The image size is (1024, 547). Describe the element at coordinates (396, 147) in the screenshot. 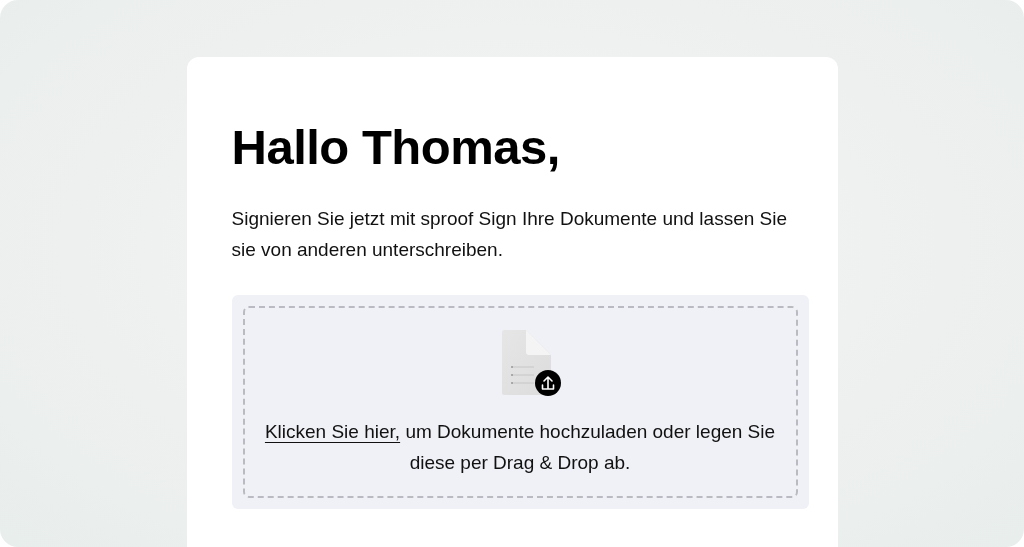

I see `greeting-heading: Hallo Thomas,` at that location.